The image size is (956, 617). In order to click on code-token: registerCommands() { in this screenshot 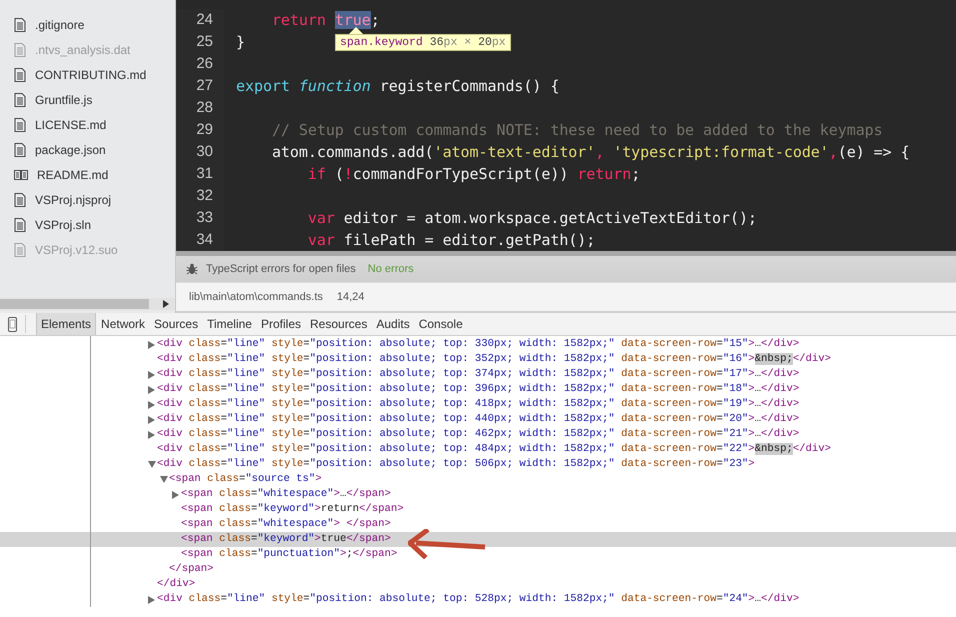, I will do `click(470, 86)`.